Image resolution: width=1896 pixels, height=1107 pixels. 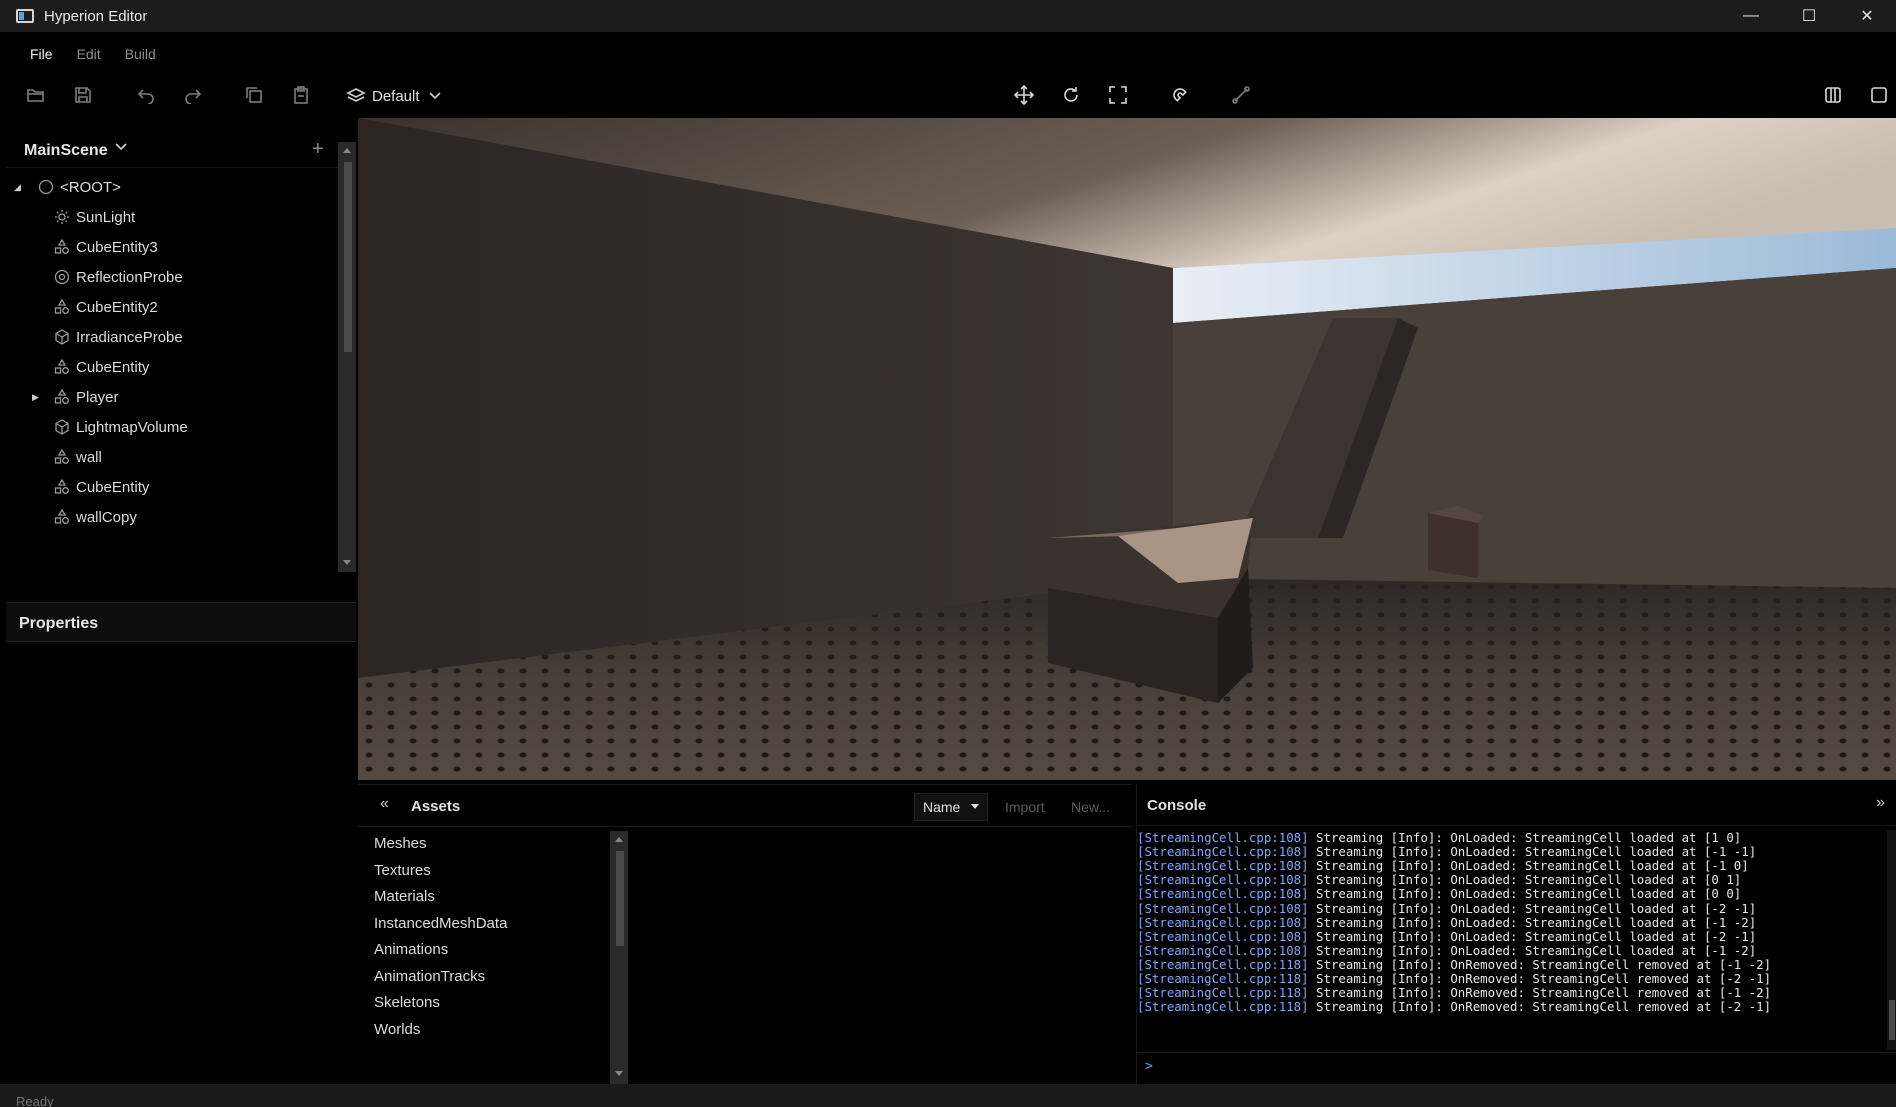 I want to click on console-title: Console, so click(x=1177, y=805).